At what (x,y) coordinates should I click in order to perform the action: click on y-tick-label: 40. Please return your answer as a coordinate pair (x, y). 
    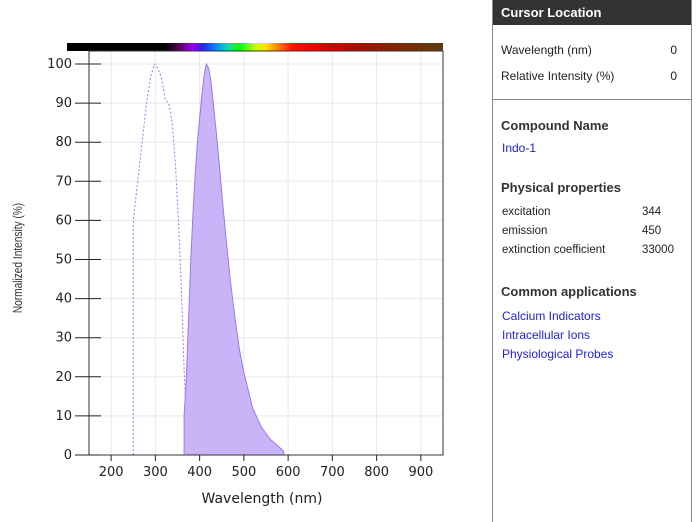
    Looking at the image, I should click on (63, 299).